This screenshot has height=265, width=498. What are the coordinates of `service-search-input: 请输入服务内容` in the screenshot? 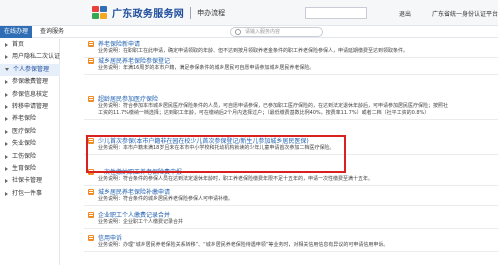 It's located at (276, 32).